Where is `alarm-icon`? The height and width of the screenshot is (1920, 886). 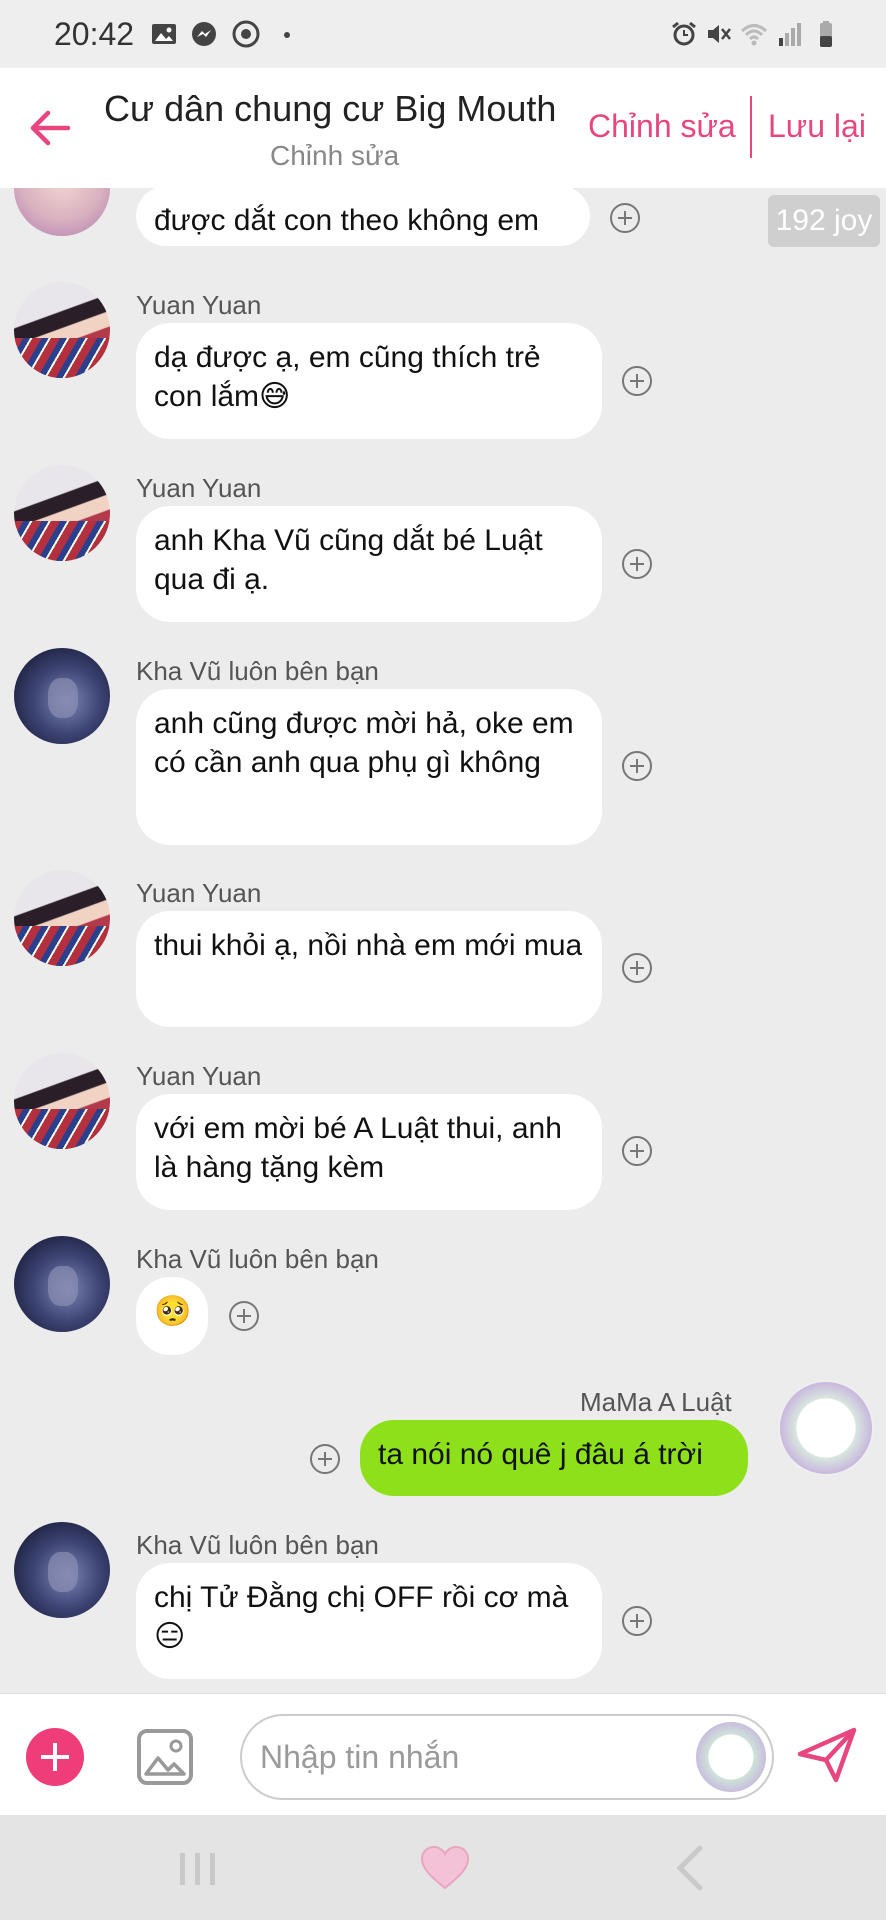
alarm-icon is located at coordinates (684, 33).